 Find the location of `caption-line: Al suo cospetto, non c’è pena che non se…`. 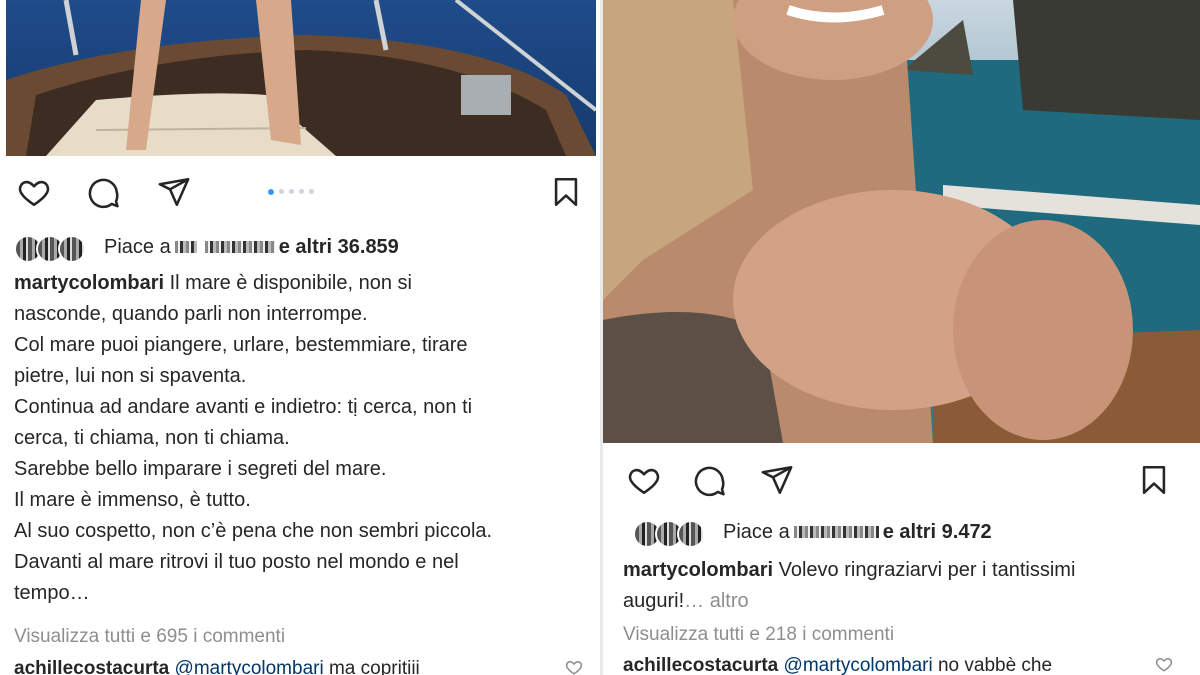

caption-line: Al suo cospetto, non c’è pena che non se… is located at coordinates (253, 531).